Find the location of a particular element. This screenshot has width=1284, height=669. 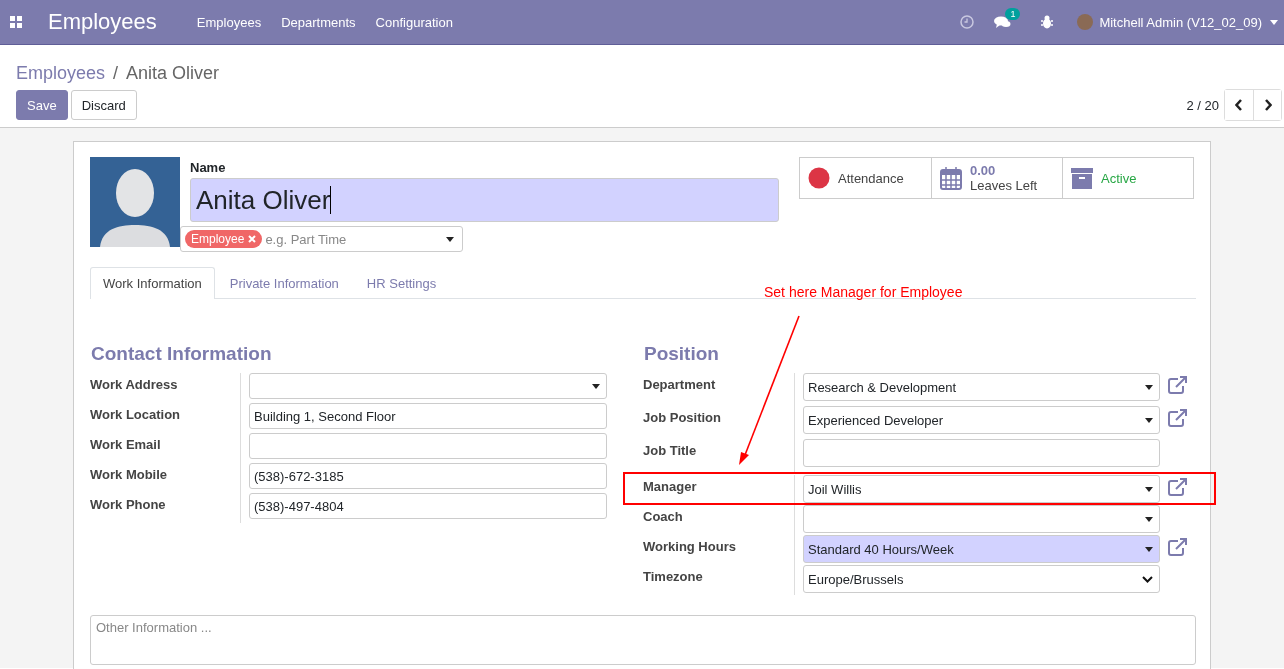

field-label: Work Email is located at coordinates (126, 445).